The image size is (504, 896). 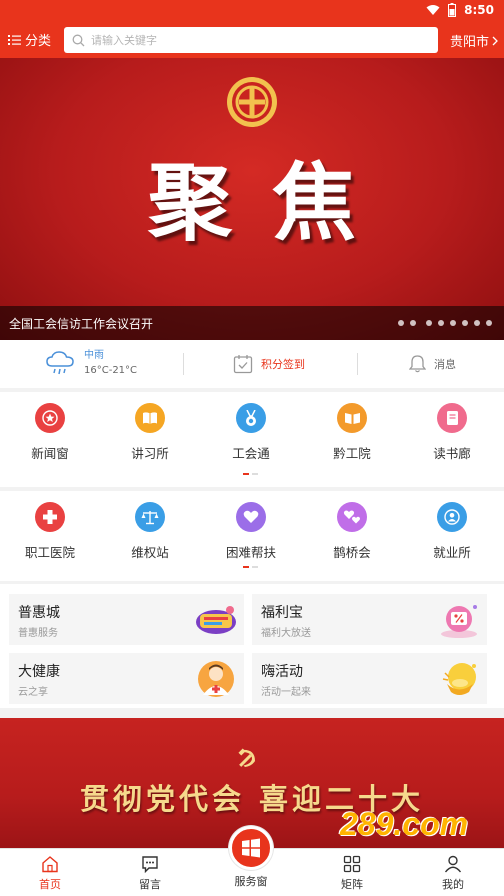 I want to click on tab-label: 矩阵, so click(x=352, y=884).